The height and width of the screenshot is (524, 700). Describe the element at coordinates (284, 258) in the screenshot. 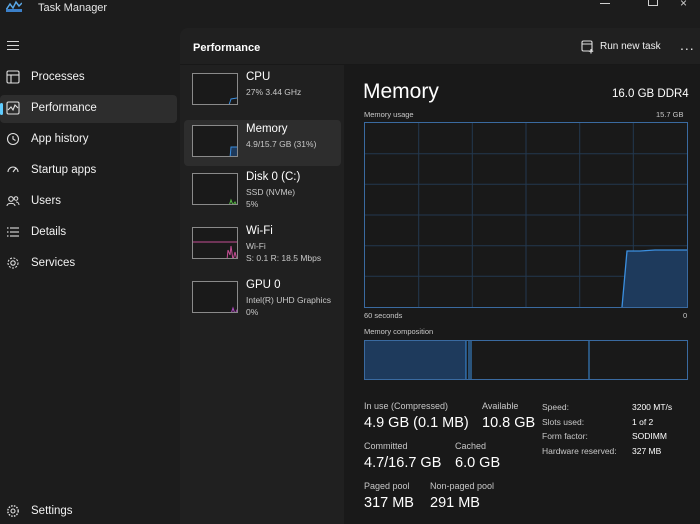

I see `device-detail: S: 0.1 R: 18.5 Mbps` at that location.